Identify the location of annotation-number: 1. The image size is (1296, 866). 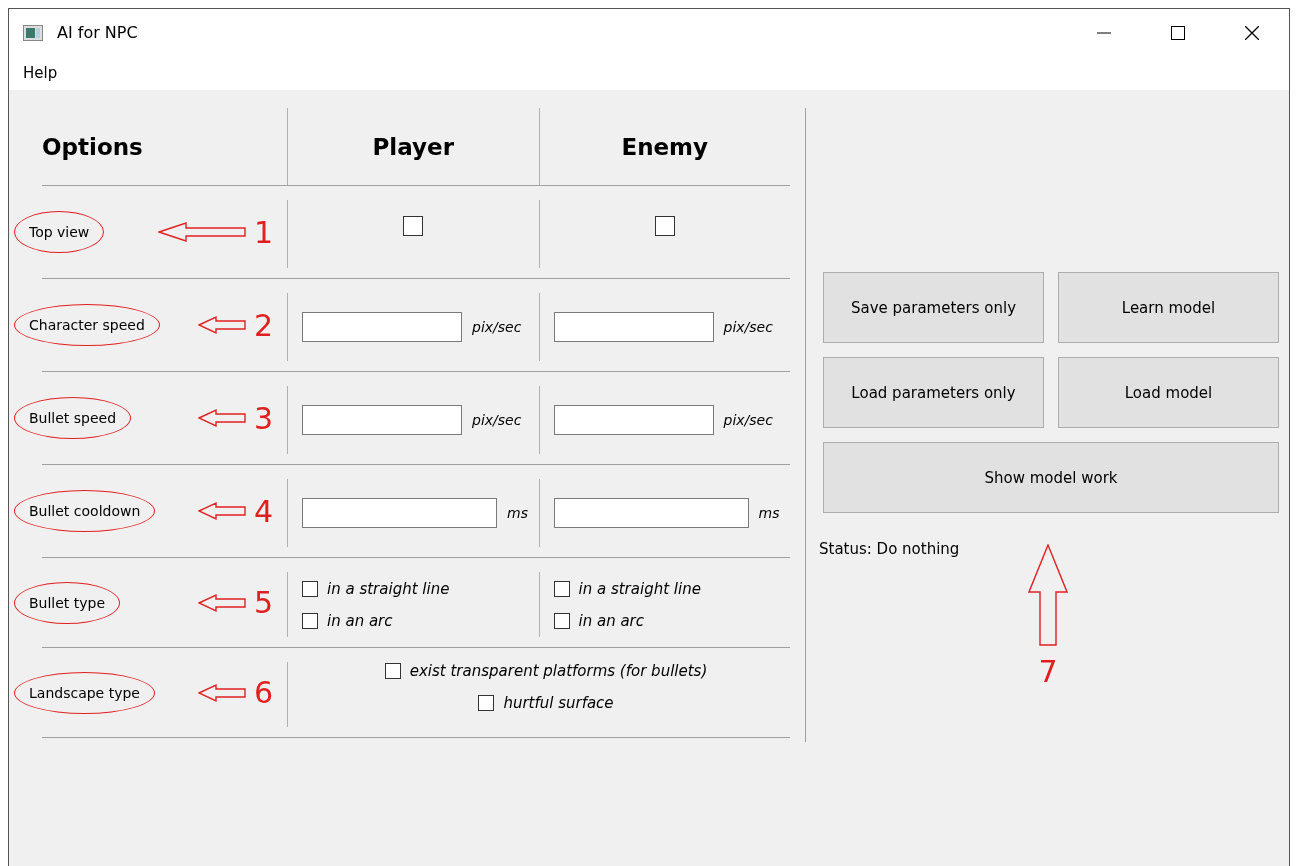
(263, 232).